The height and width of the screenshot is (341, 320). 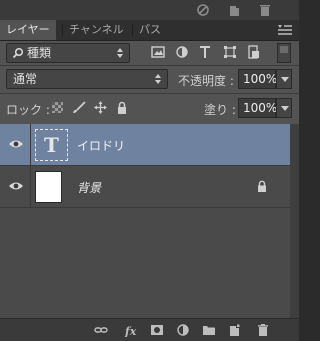 I want to click on svg-text: fx, so click(x=130, y=331).